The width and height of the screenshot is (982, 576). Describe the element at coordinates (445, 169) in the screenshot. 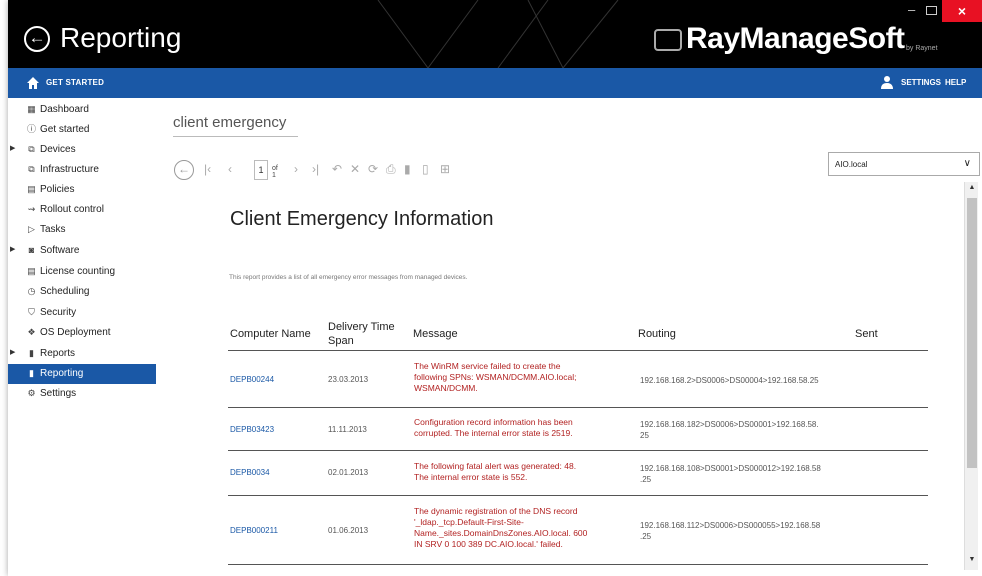

I see `layout-icon: ⊞` at that location.